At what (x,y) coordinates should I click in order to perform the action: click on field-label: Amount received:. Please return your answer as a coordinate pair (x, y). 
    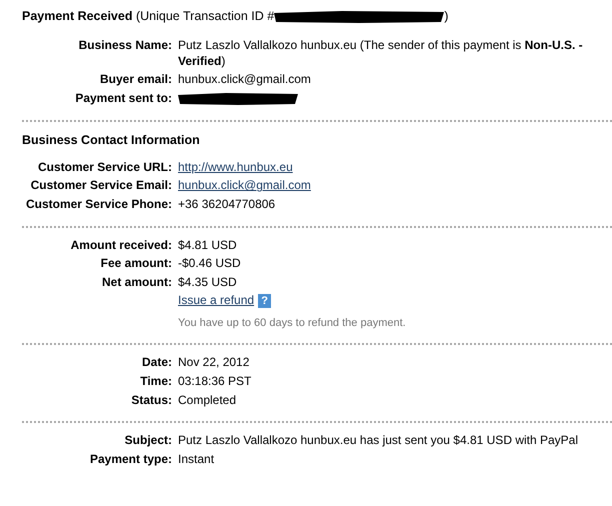
    Looking at the image, I should click on (121, 245).